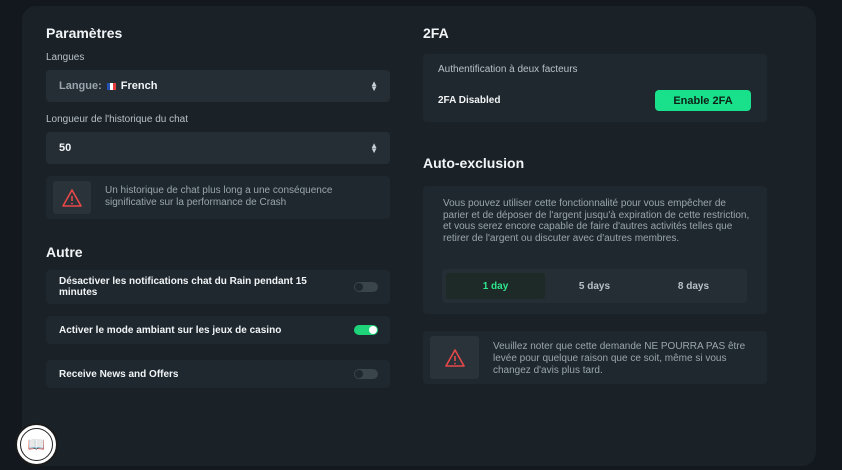 The image size is (842, 470). Describe the element at coordinates (436, 33) in the screenshot. I see `twofa-title: 2FA` at that location.